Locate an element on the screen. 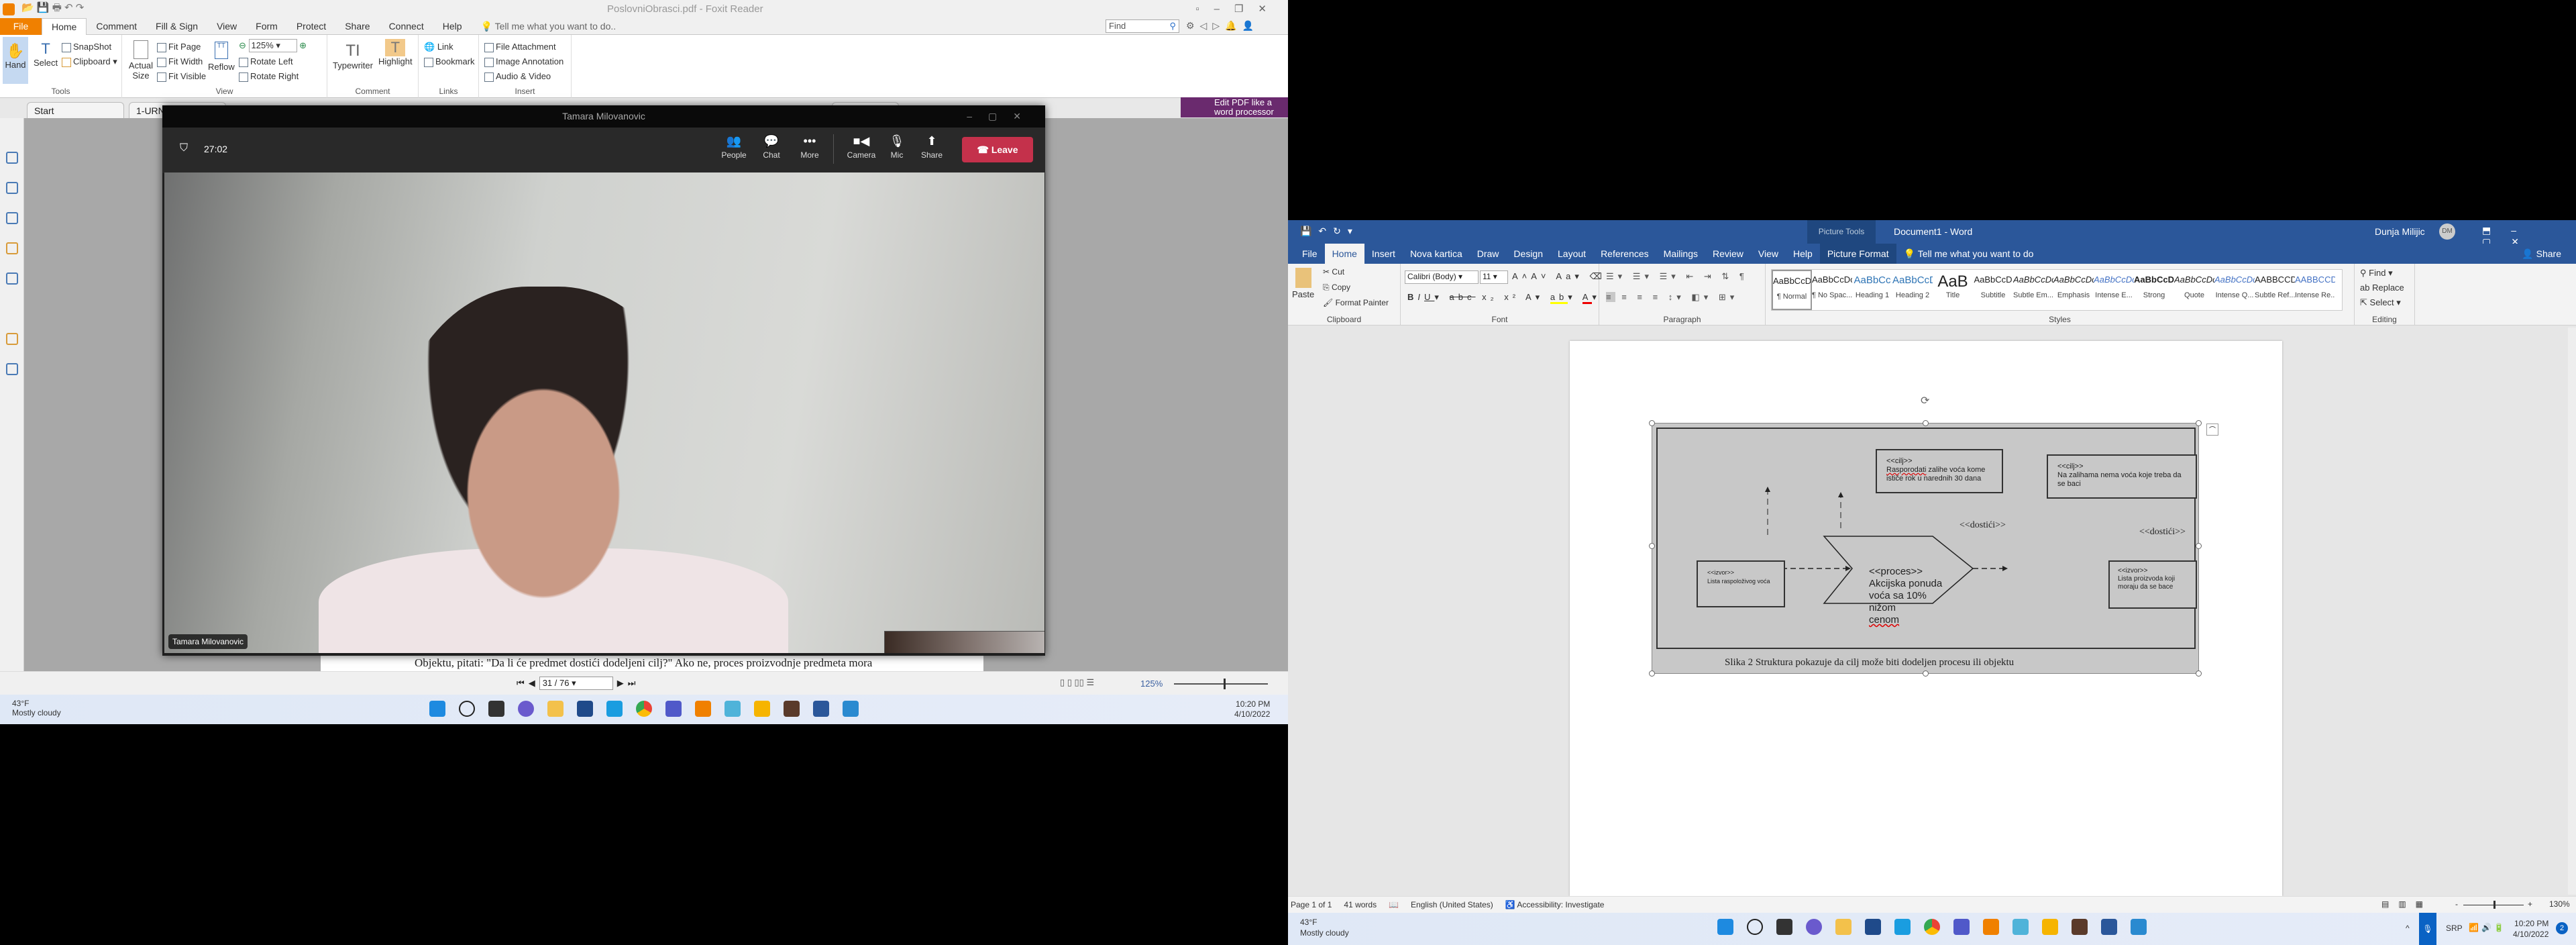 The width and height of the screenshot is (2576, 945). snapshot-button: SnapShot is located at coordinates (86, 47).